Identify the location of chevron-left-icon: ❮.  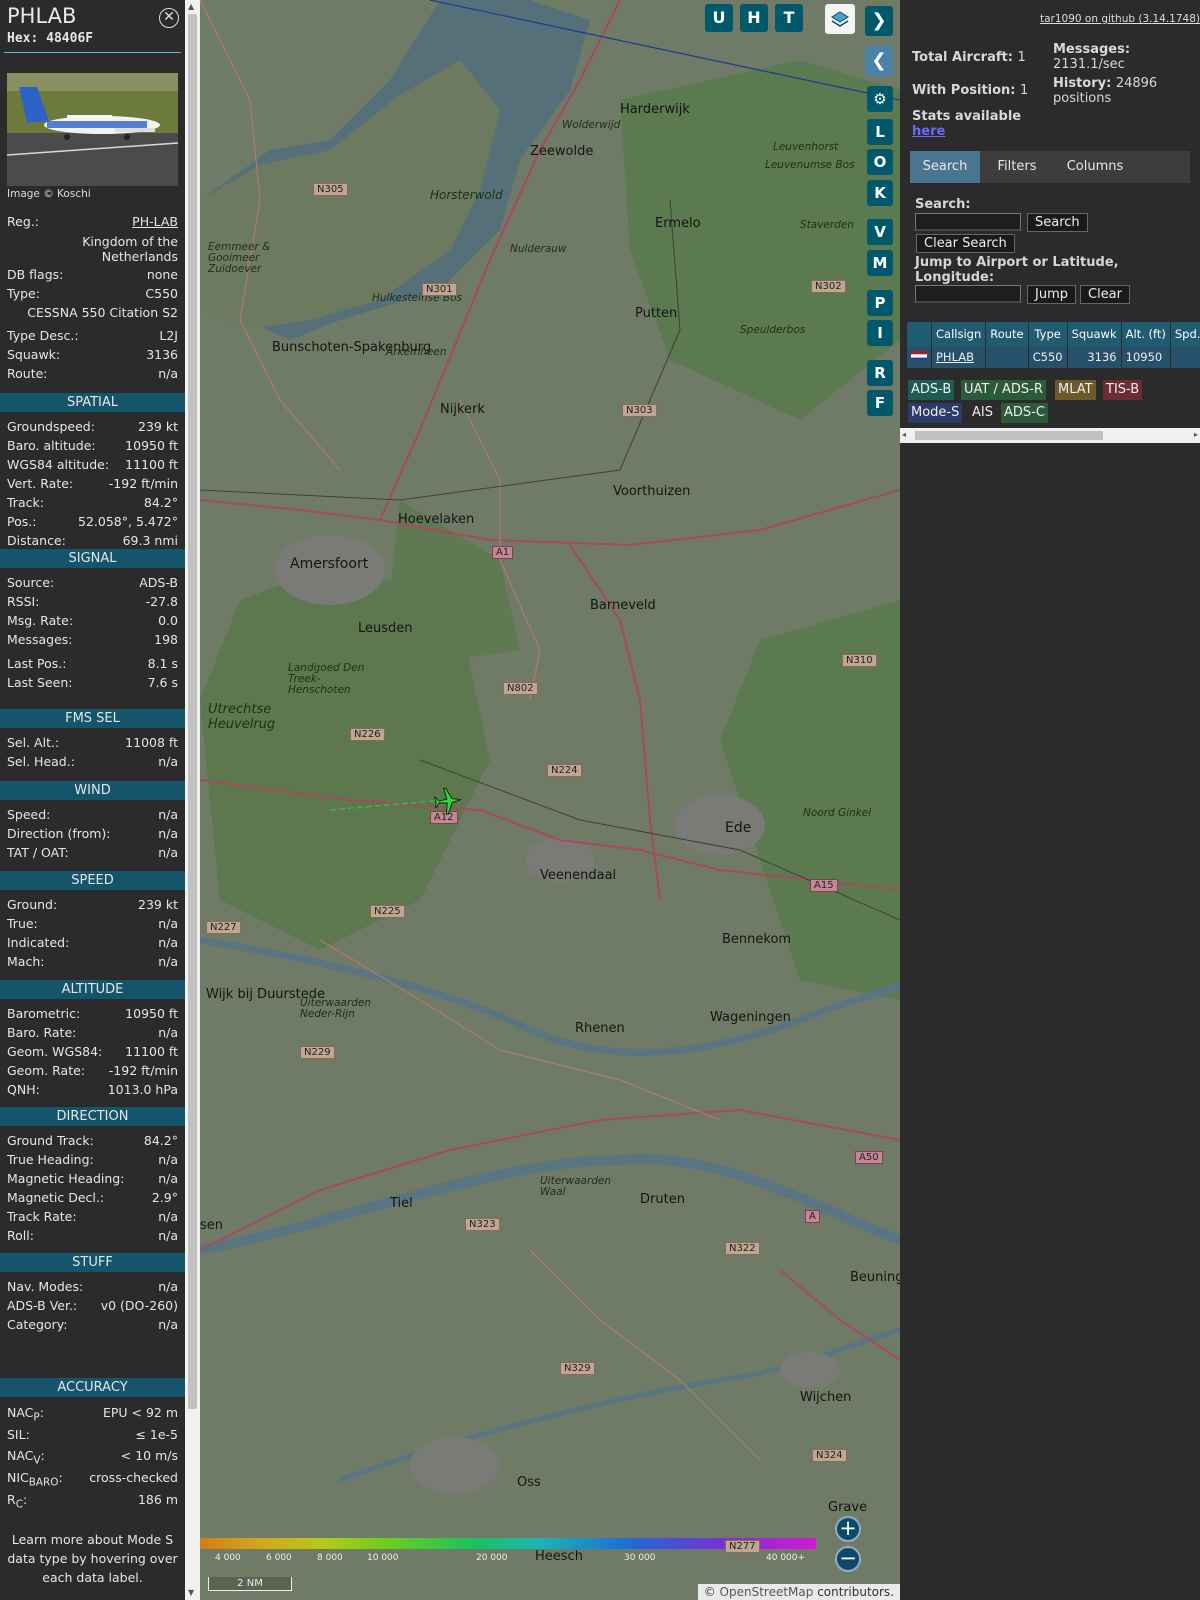
(879, 61).